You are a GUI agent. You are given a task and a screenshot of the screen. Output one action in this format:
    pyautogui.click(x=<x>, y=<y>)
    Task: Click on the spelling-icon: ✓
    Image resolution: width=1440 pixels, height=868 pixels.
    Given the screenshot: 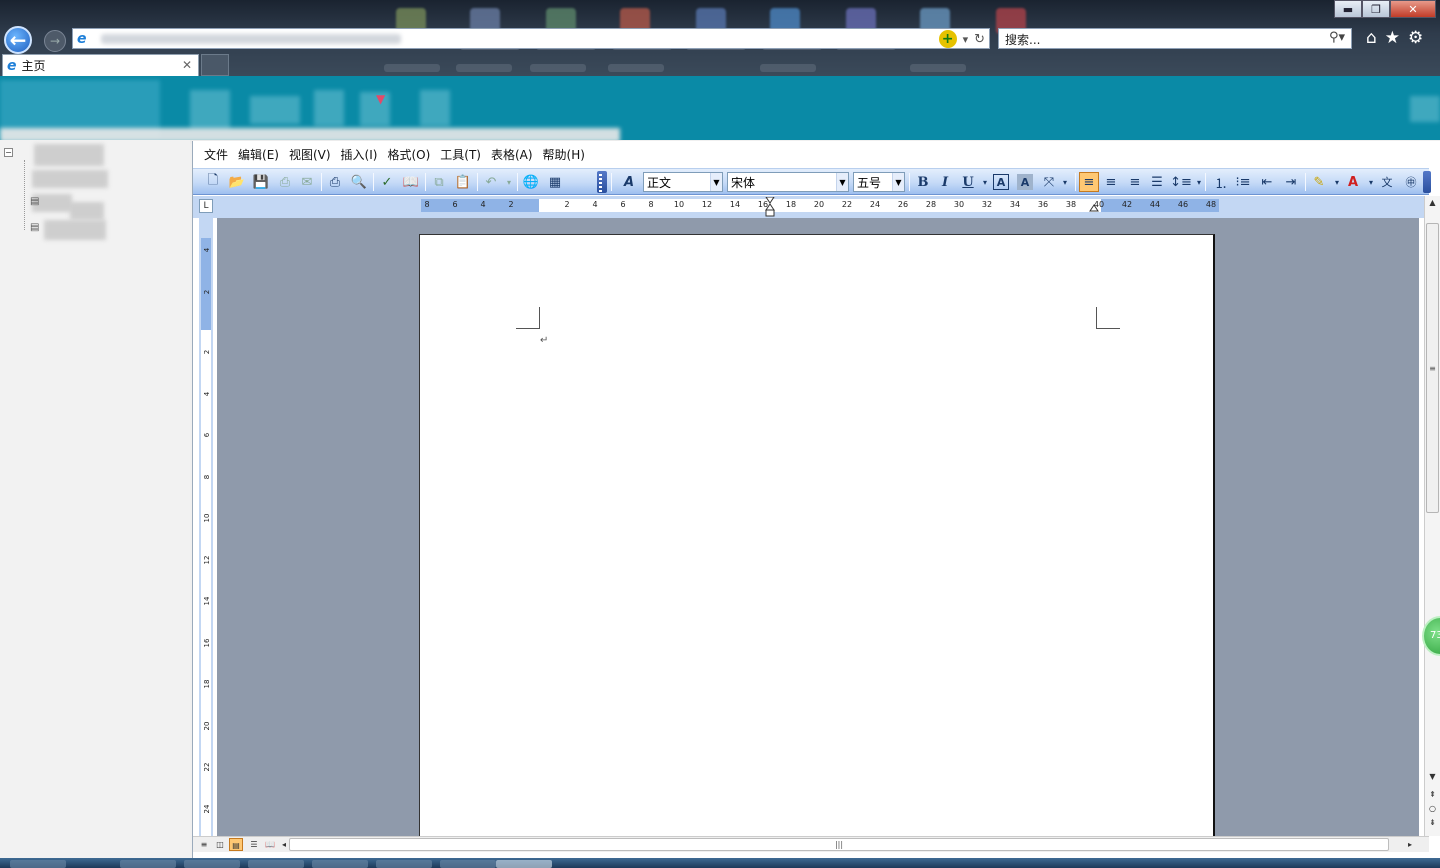 What is the action you would take?
    pyautogui.click(x=387, y=182)
    